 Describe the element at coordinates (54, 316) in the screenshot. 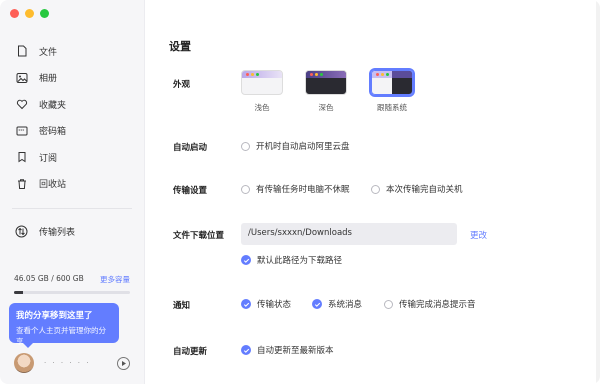

I see `tooltip-title: 我的分享移到这里了` at that location.